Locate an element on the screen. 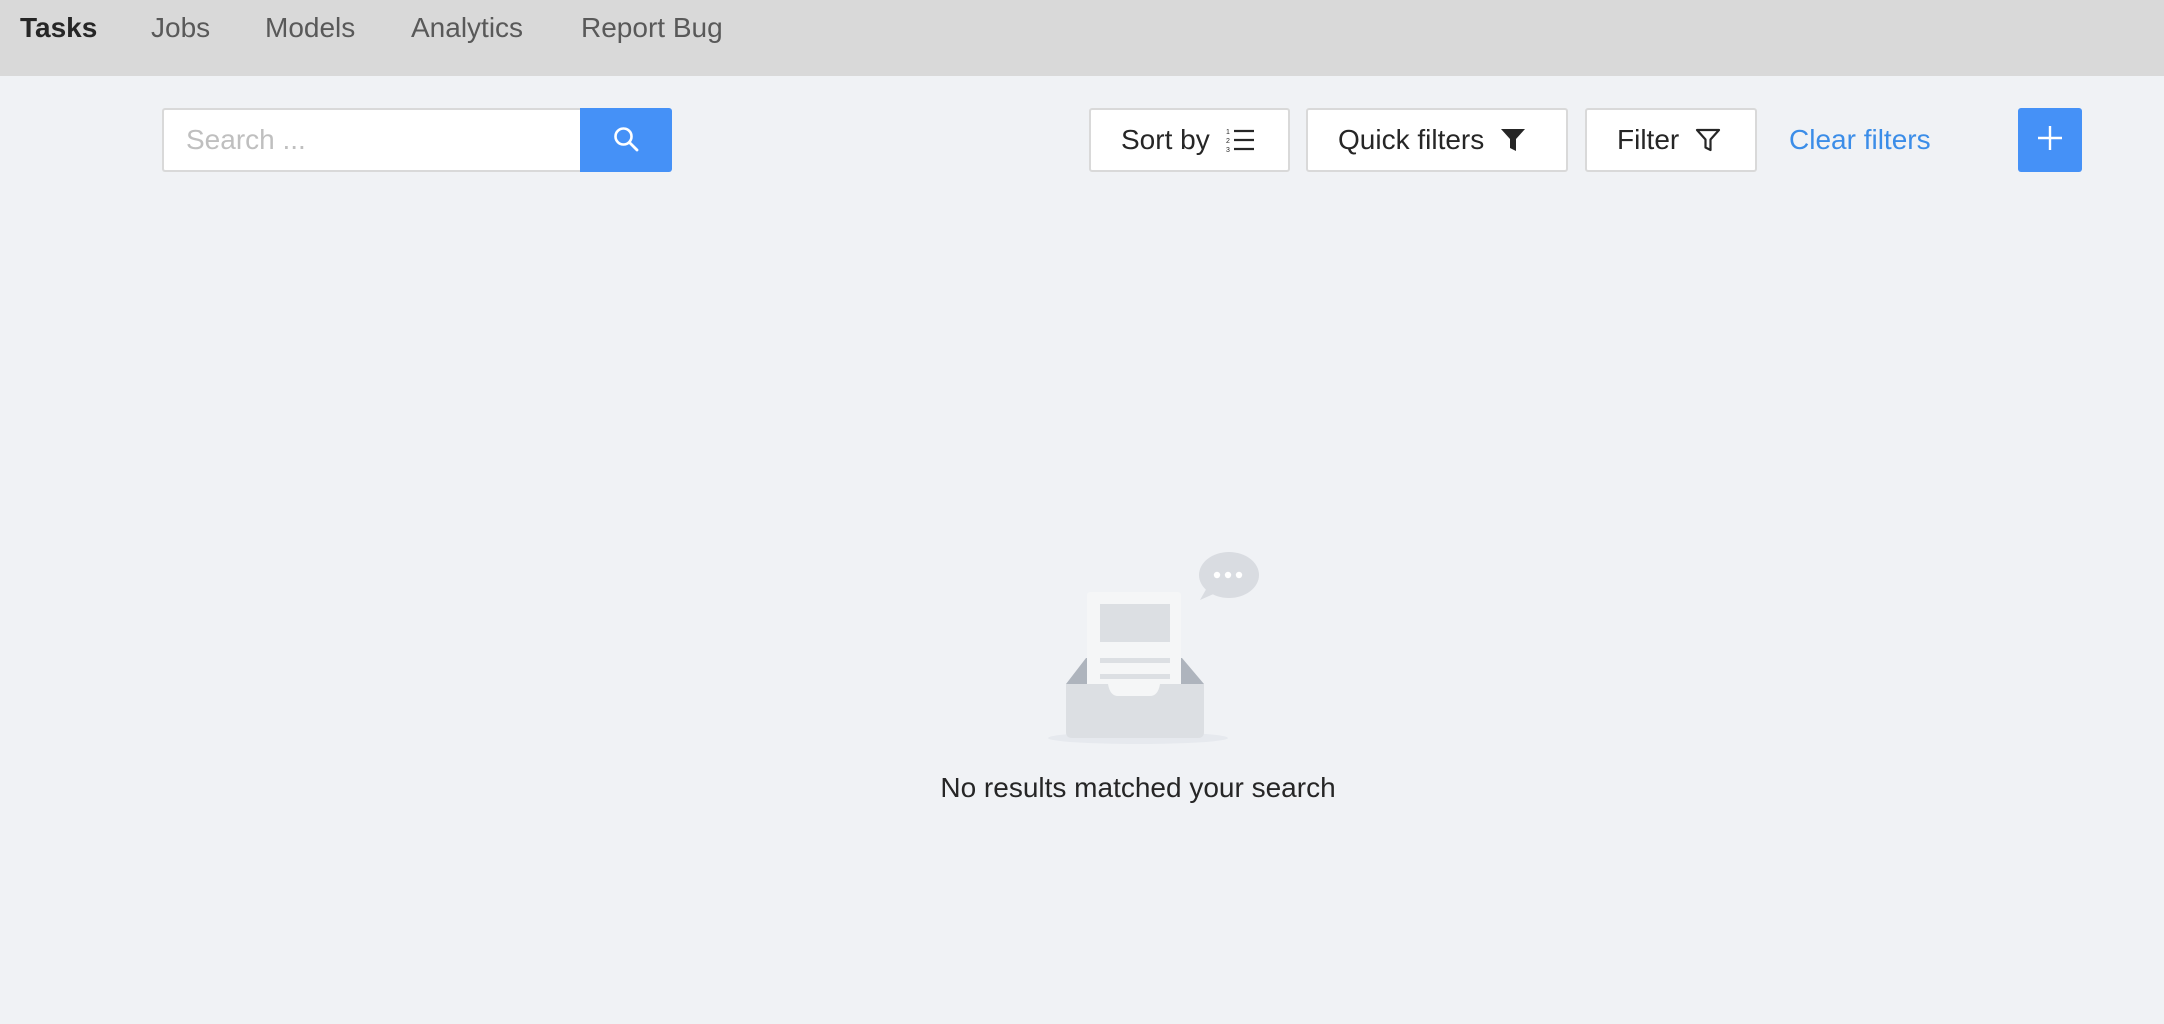 The width and height of the screenshot is (2164, 1024). filter-label: Filter is located at coordinates (1648, 139).